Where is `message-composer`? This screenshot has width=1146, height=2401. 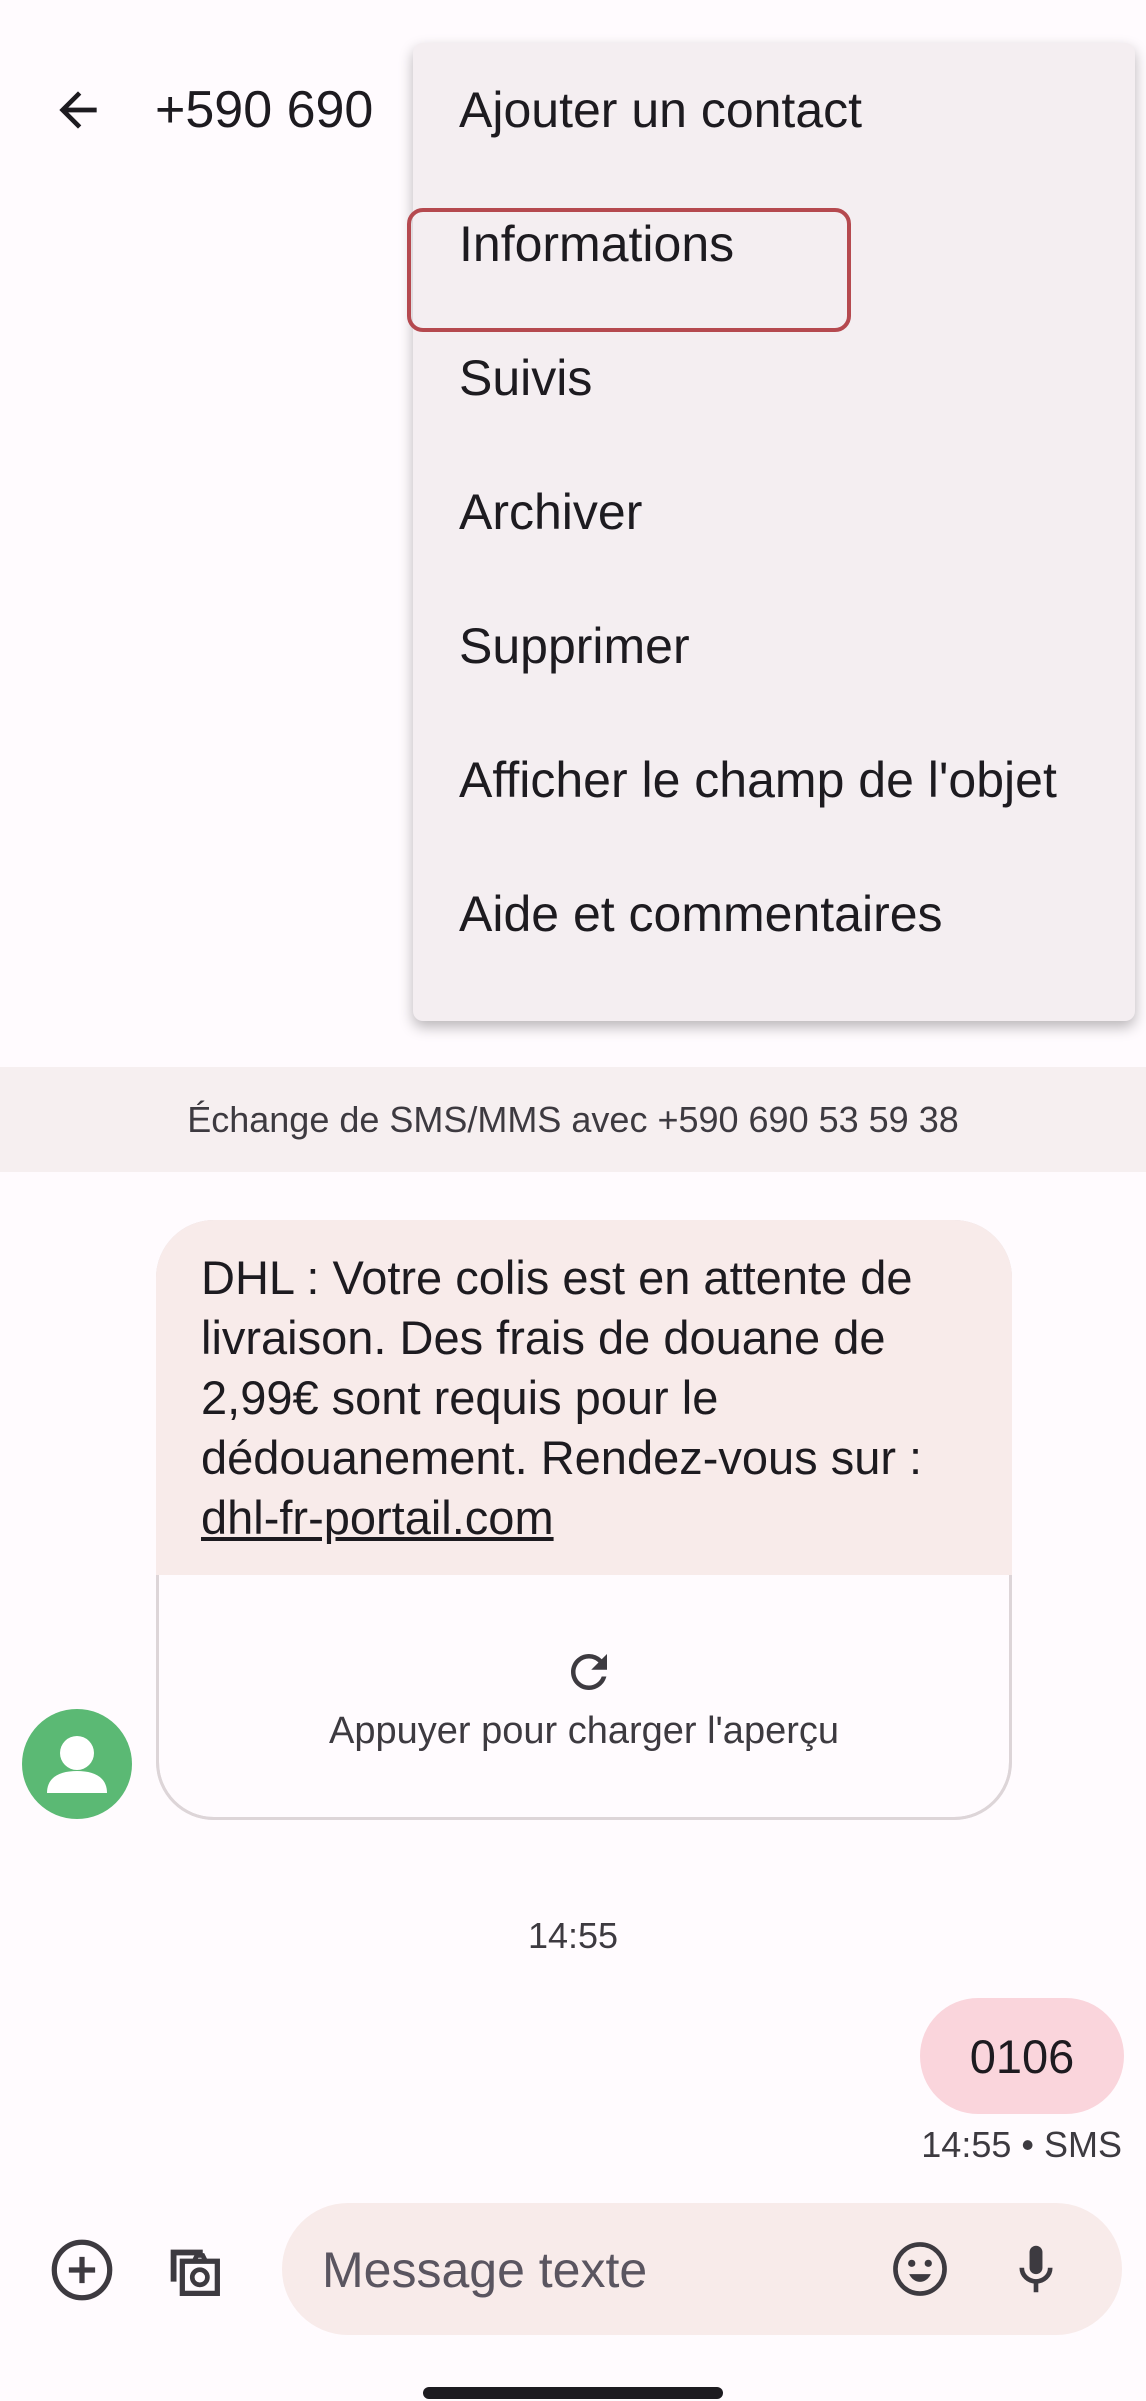
message-composer is located at coordinates (702, 2270).